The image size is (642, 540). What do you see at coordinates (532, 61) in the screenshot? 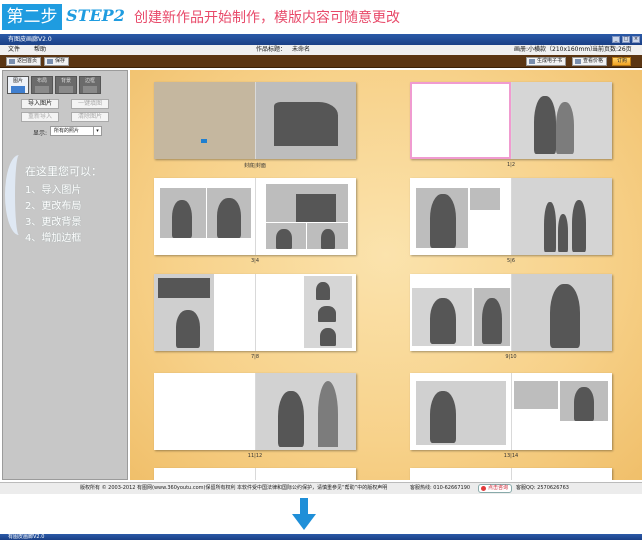
I see `ebook-icon` at bounding box center [532, 61].